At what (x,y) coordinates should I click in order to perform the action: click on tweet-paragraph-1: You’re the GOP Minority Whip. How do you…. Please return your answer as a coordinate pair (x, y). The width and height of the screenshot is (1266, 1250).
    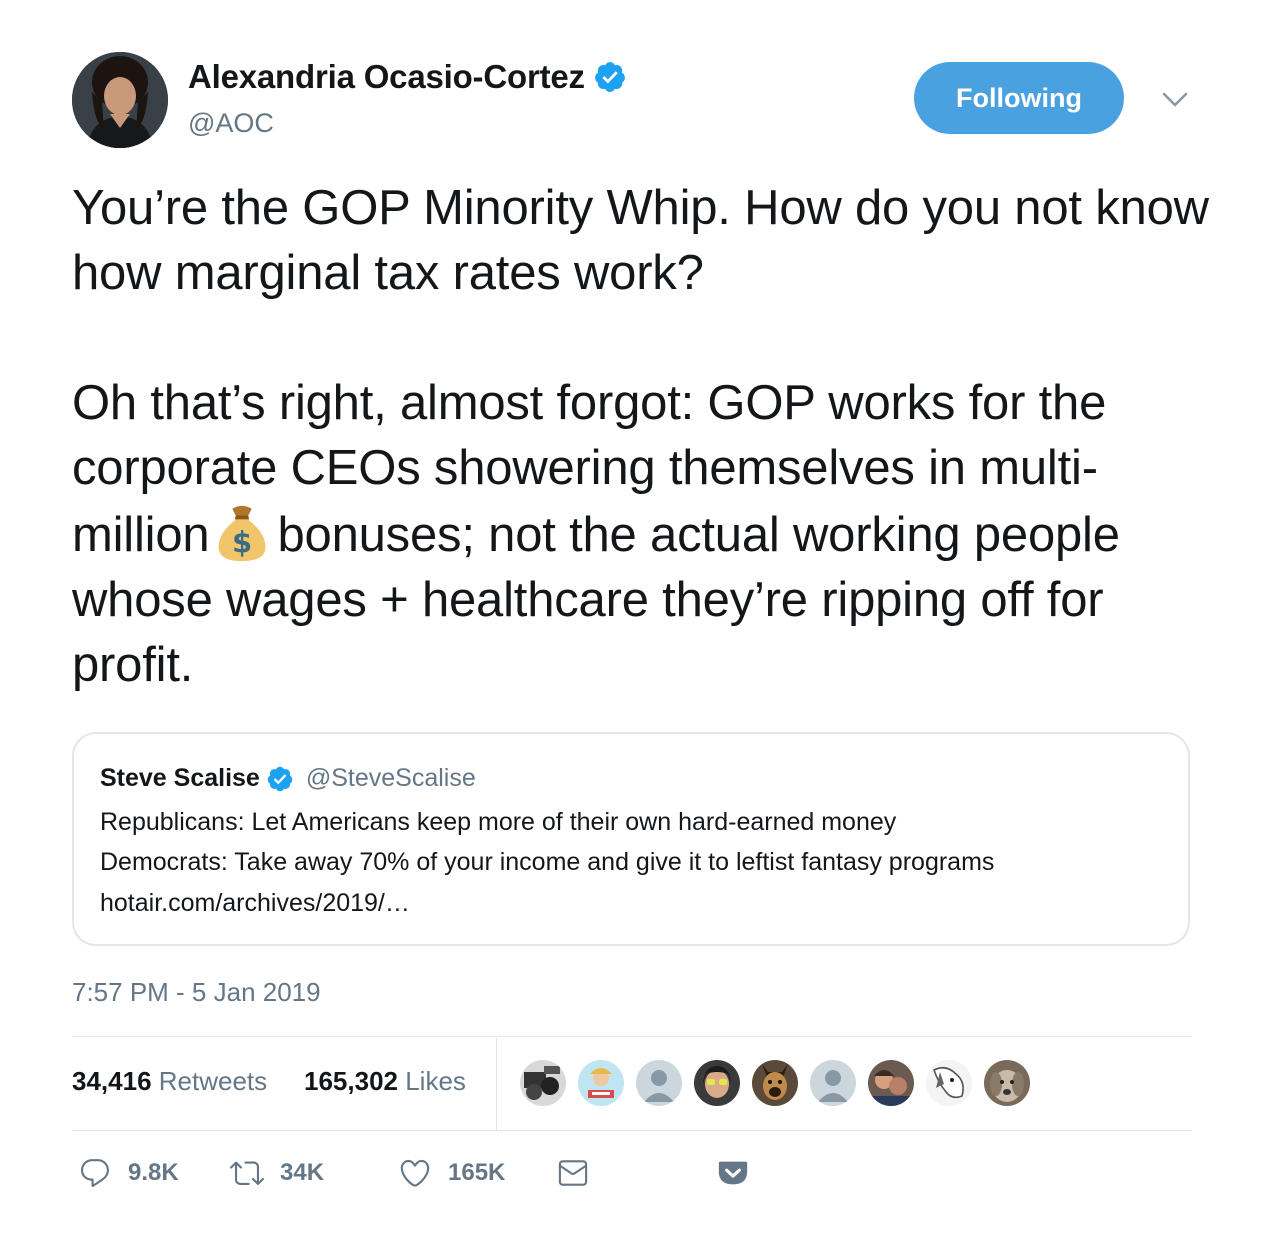
    Looking at the image, I should click on (640, 240).